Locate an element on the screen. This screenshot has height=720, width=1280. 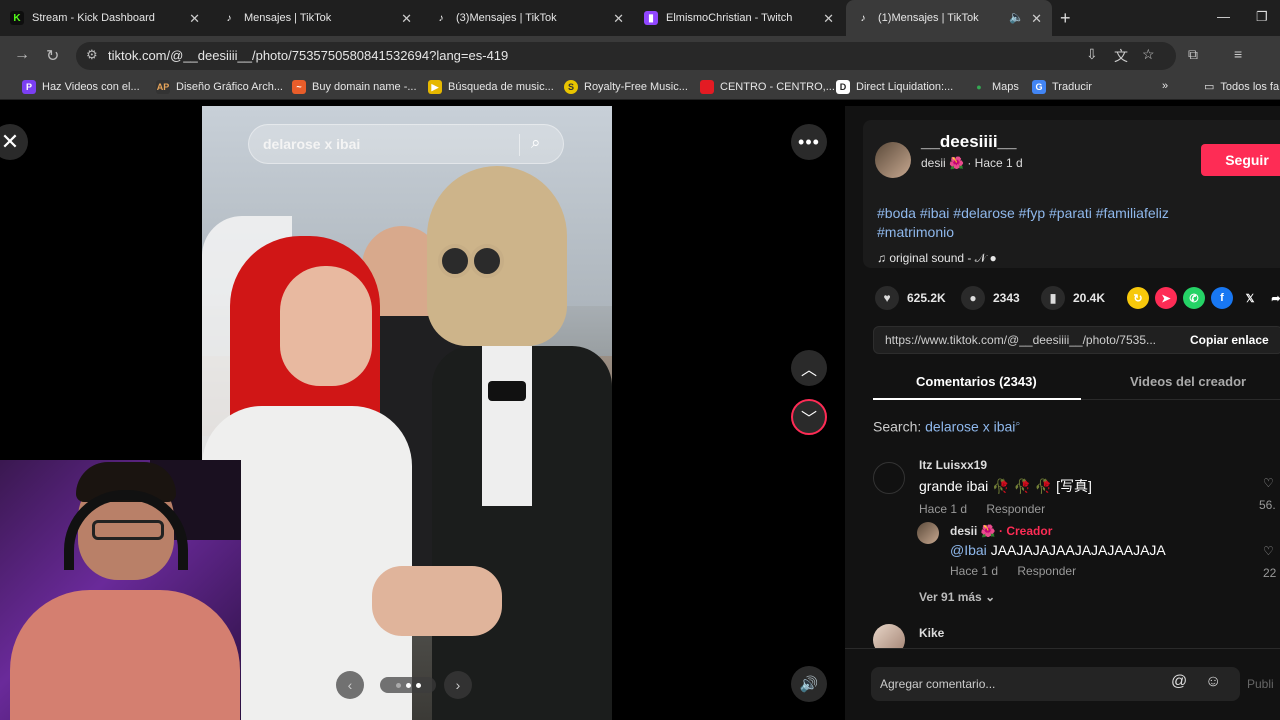
tab-twitch: ▮ ElmismoChristian - Twitch ✕ is located at coordinates (739, 18).